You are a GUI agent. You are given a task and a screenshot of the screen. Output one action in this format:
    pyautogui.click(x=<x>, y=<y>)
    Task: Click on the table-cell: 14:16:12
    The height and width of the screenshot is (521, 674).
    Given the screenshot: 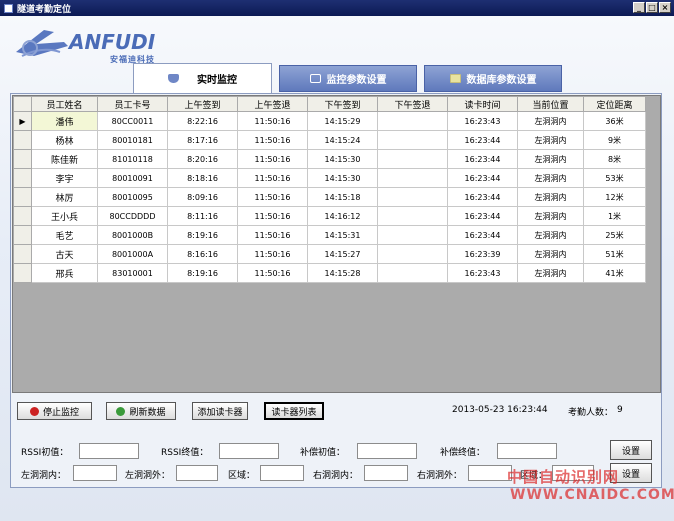 What is the action you would take?
    pyautogui.click(x=342, y=216)
    